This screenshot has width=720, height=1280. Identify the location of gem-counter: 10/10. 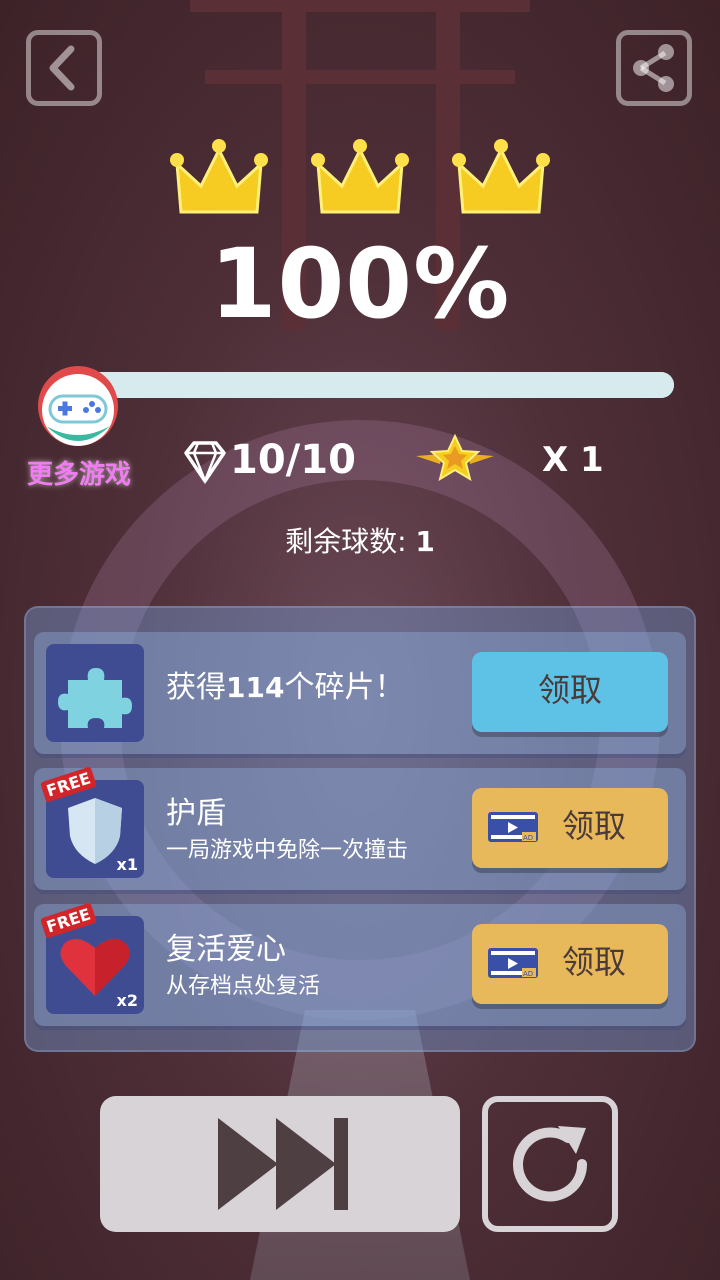
(268, 460).